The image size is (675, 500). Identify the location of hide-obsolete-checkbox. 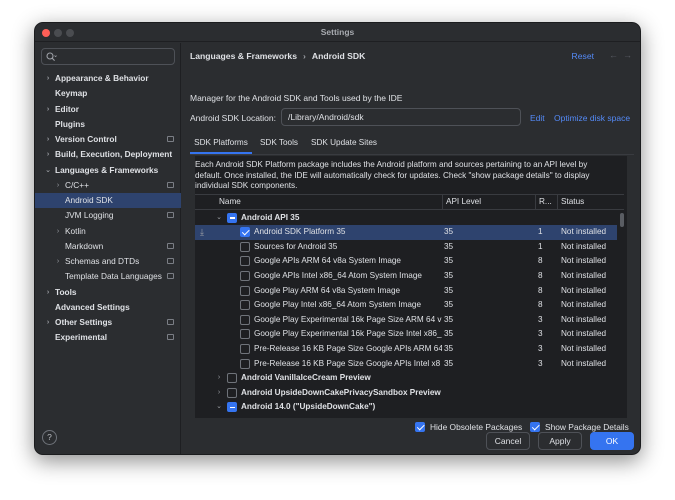
(420, 427).